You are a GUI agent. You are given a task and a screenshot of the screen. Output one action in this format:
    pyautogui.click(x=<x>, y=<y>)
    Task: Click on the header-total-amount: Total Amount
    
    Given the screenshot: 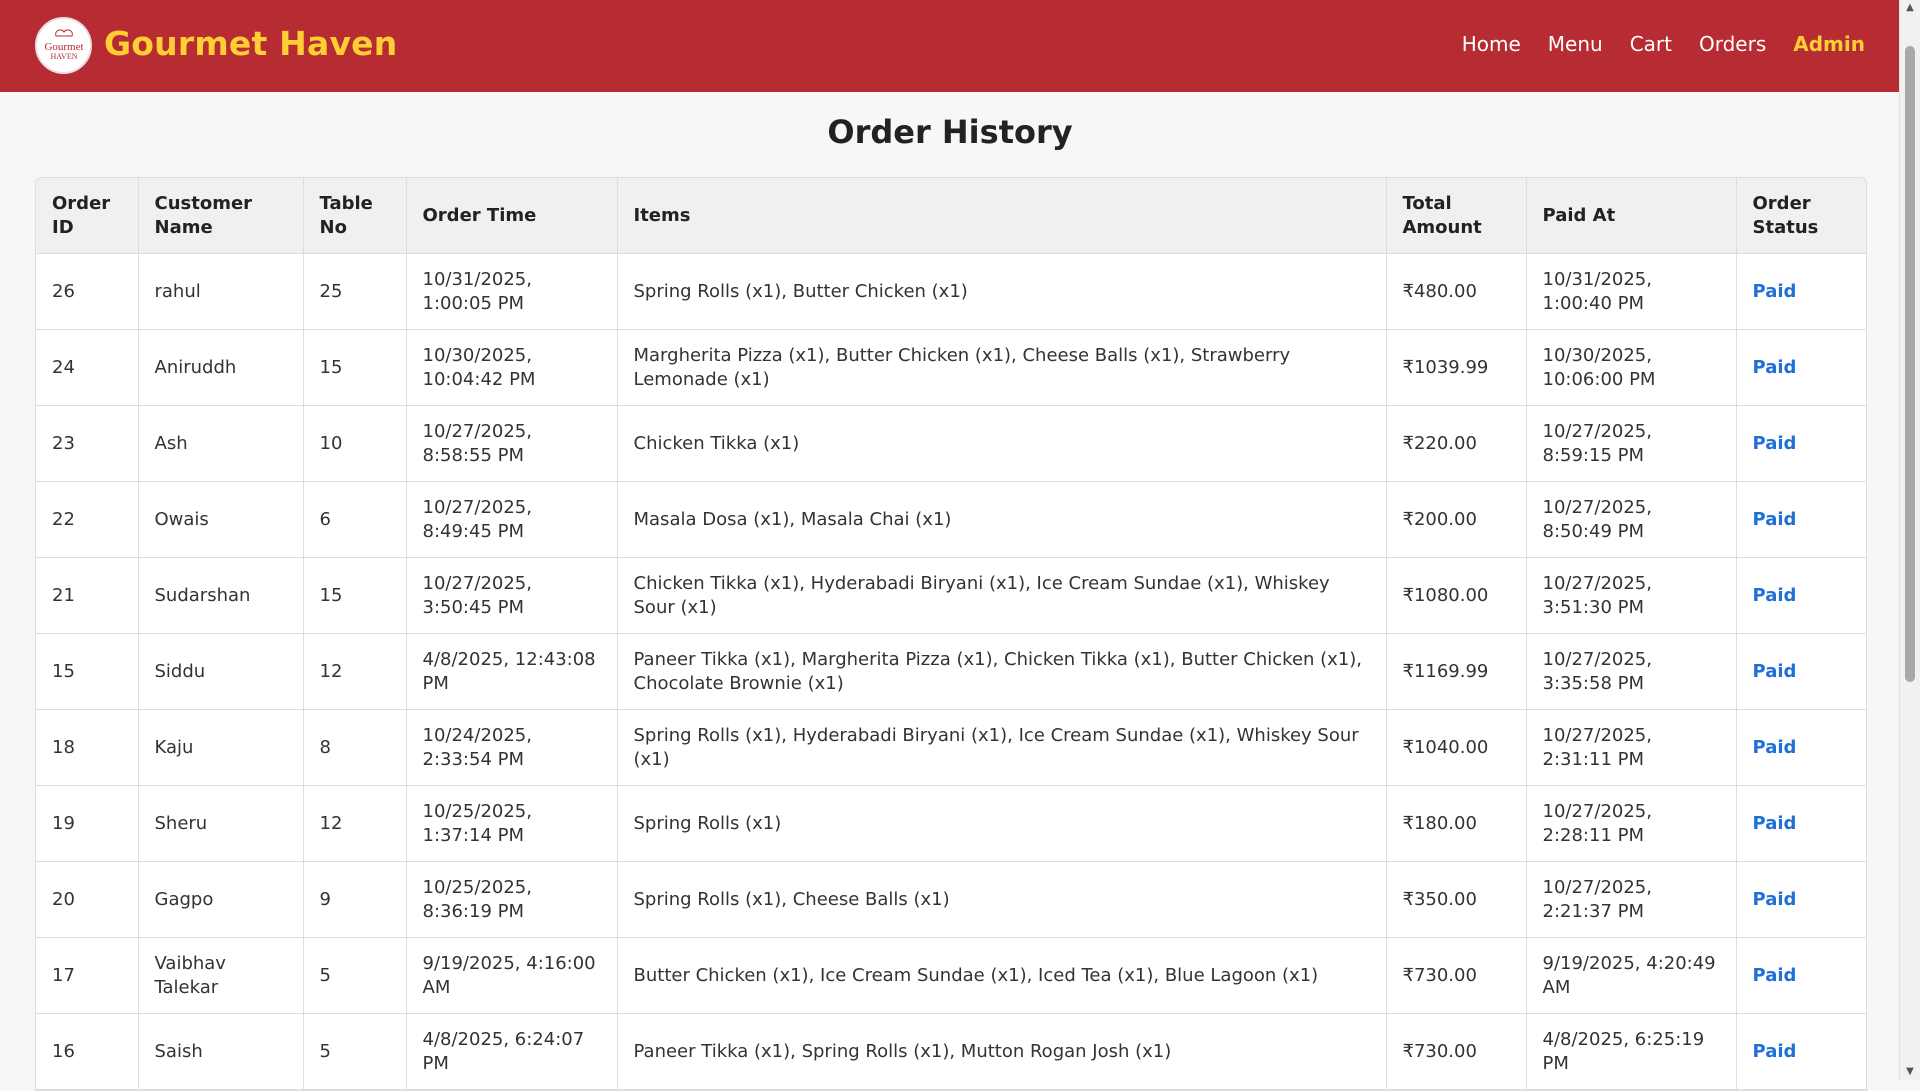 What is the action you would take?
    pyautogui.click(x=1456, y=216)
    